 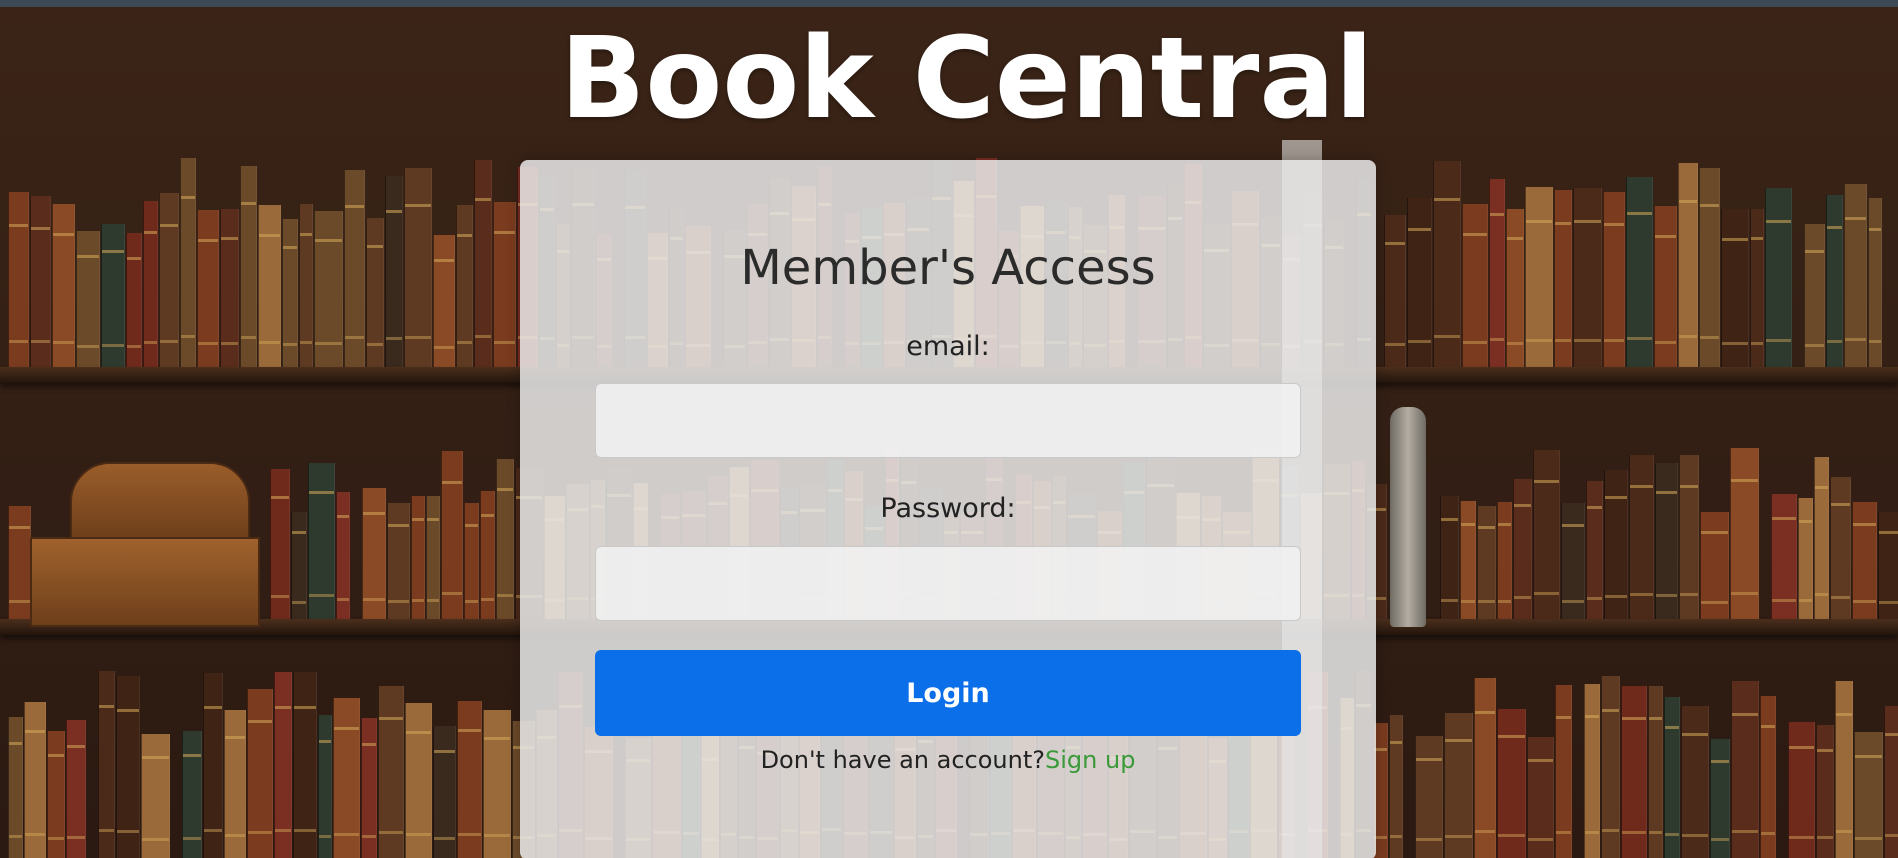 I want to click on browser-top-strip, so click(x=949, y=3).